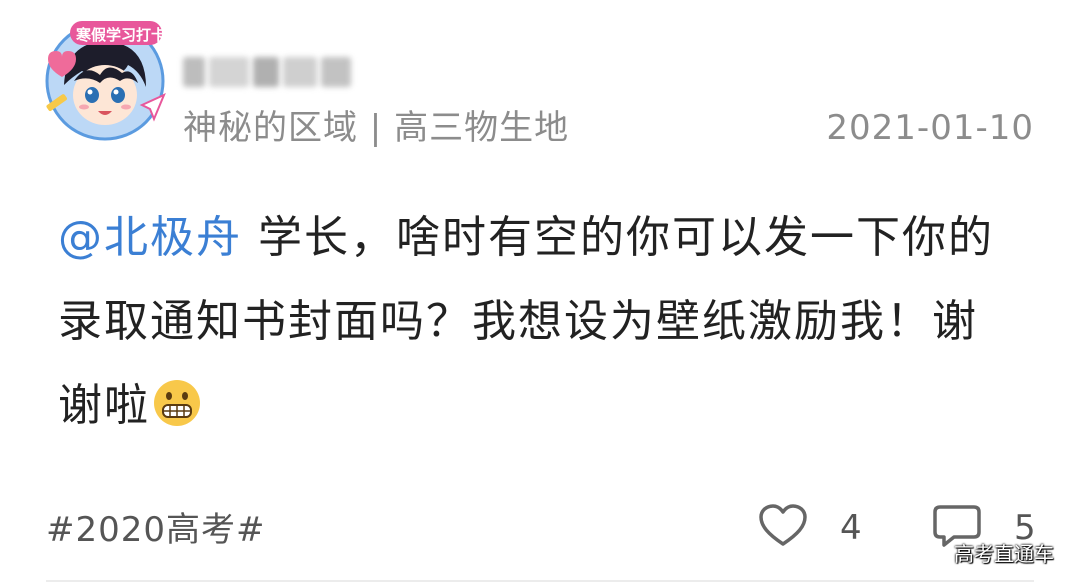 This screenshot has width=1080, height=587. Describe the element at coordinates (810, 528) in the screenshot. I see `like-button: 4` at that location.